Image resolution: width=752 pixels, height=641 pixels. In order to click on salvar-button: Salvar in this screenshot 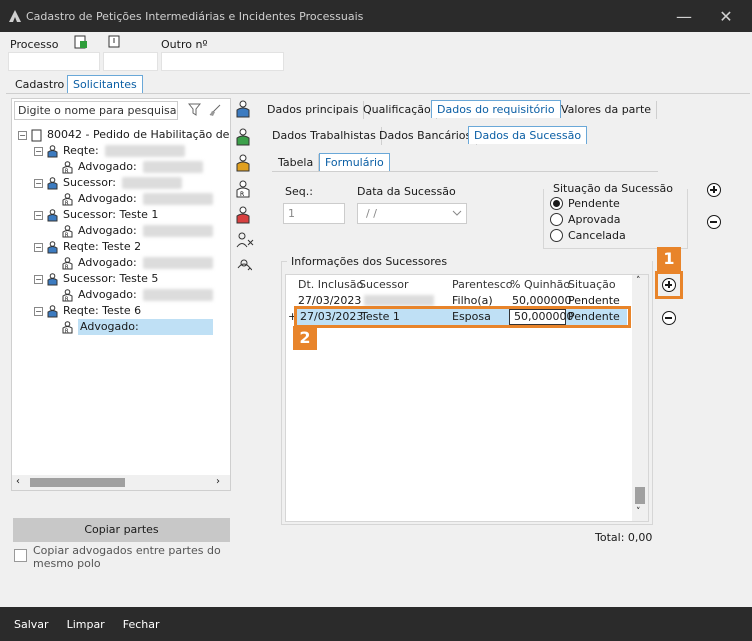, I will do `click(31, 624)`.